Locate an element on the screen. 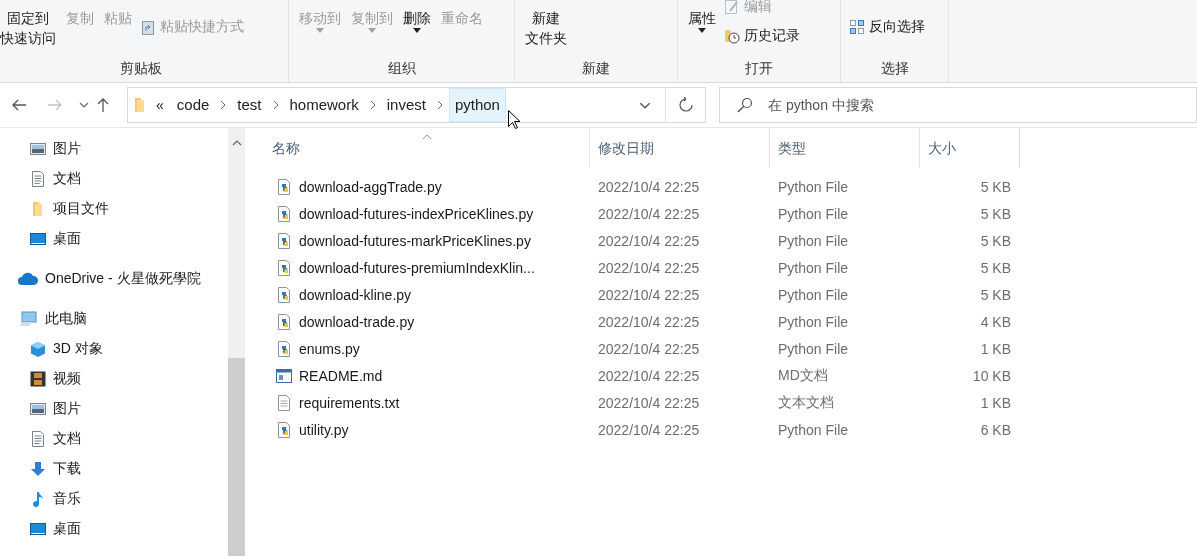 The image size is (1197, 558). file-name: download-futures-indexPriceKlines.py is located at coordinates (416, 213).